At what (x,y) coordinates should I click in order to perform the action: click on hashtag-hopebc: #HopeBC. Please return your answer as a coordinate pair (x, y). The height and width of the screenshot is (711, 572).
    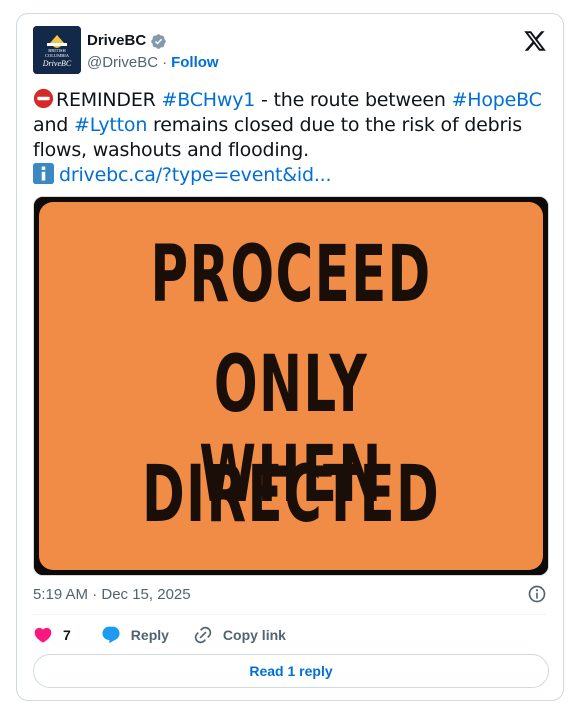
    Looking at the image, I should click on (497, 100).